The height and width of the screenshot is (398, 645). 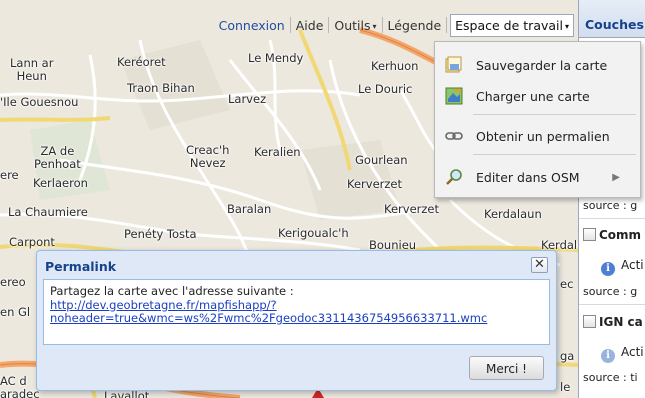 What do you see at coordinates (32, 242) in the screenshot?
I see `place-label: Carpont` at bounding box center [32, 242].